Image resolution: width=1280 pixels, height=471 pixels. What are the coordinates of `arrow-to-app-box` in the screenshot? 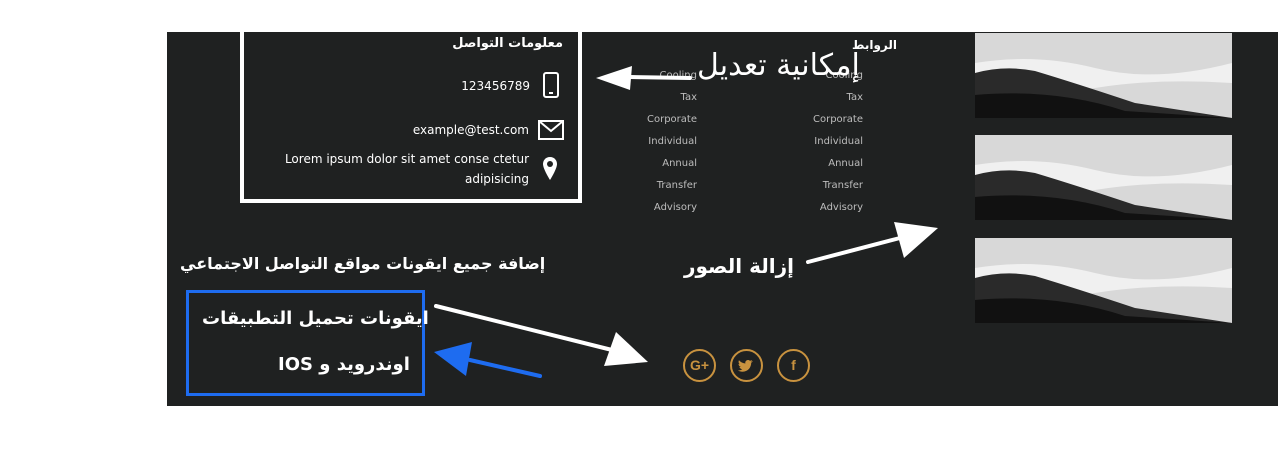 It's located at (488, 360).